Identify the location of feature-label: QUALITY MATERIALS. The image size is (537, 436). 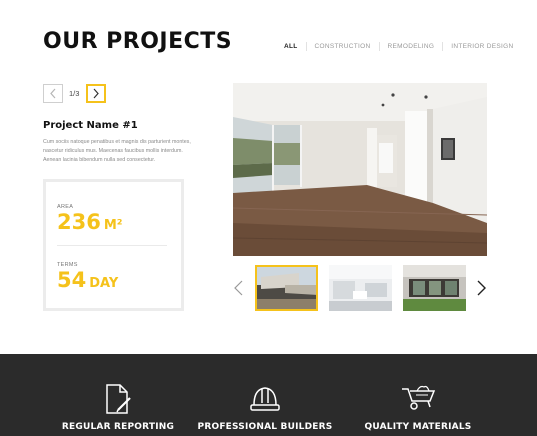
(418, 427).